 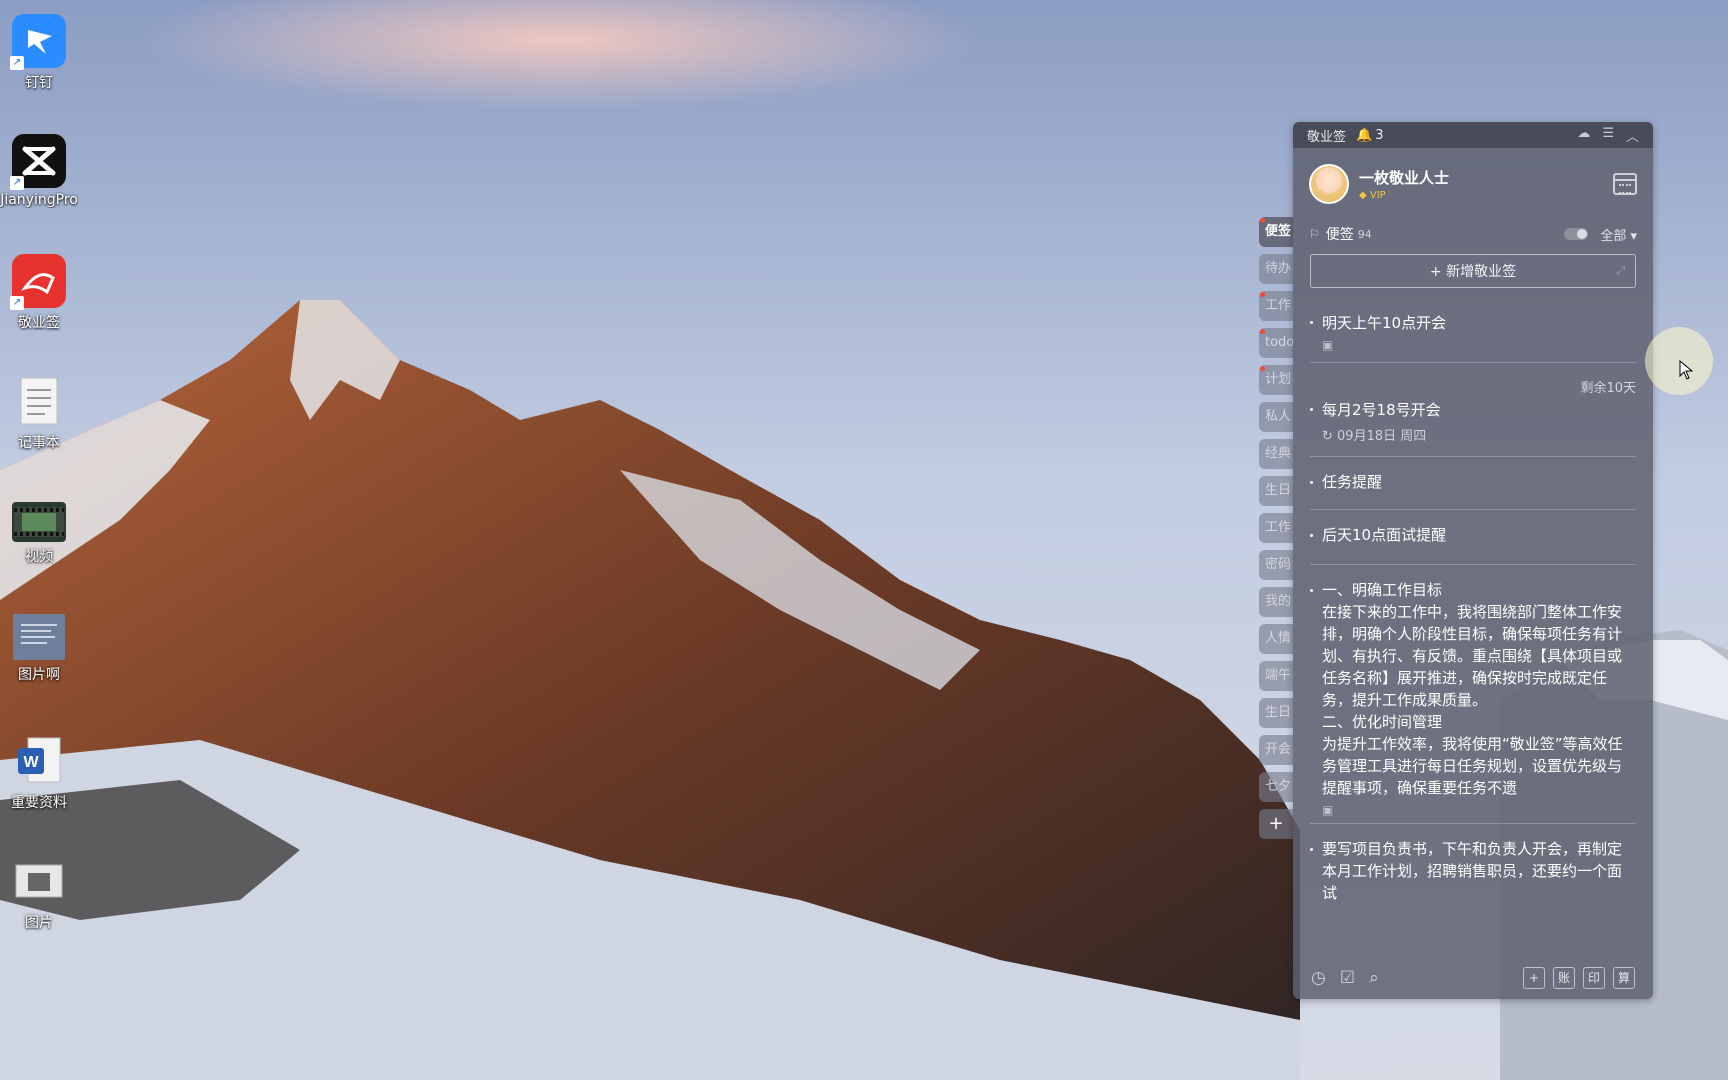 I want to click on desktop-icon-dingtalk: ↗ 钉钉, so click(x=39, y=46).